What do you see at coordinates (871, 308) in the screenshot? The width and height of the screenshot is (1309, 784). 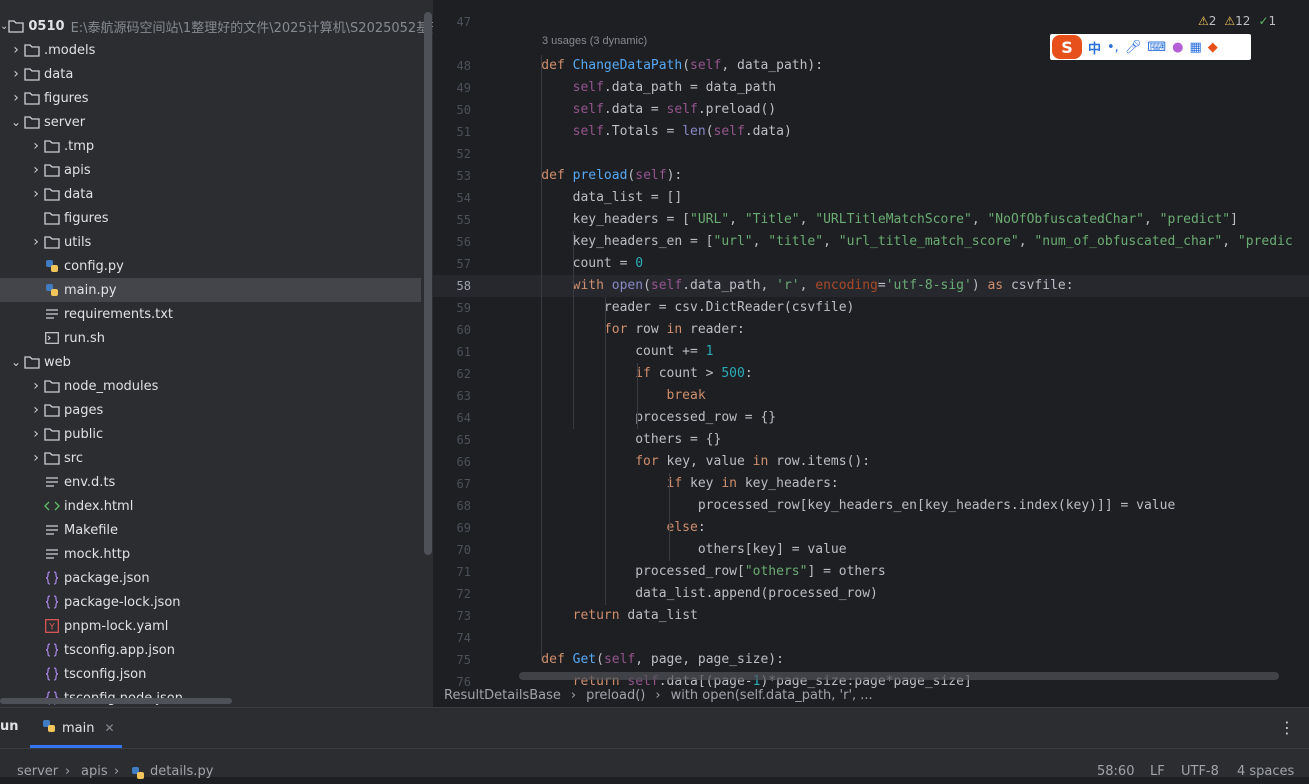 I see `code-line: 59 reader = csv.DictReader(csvfile)` at bounding box center [871, 308].